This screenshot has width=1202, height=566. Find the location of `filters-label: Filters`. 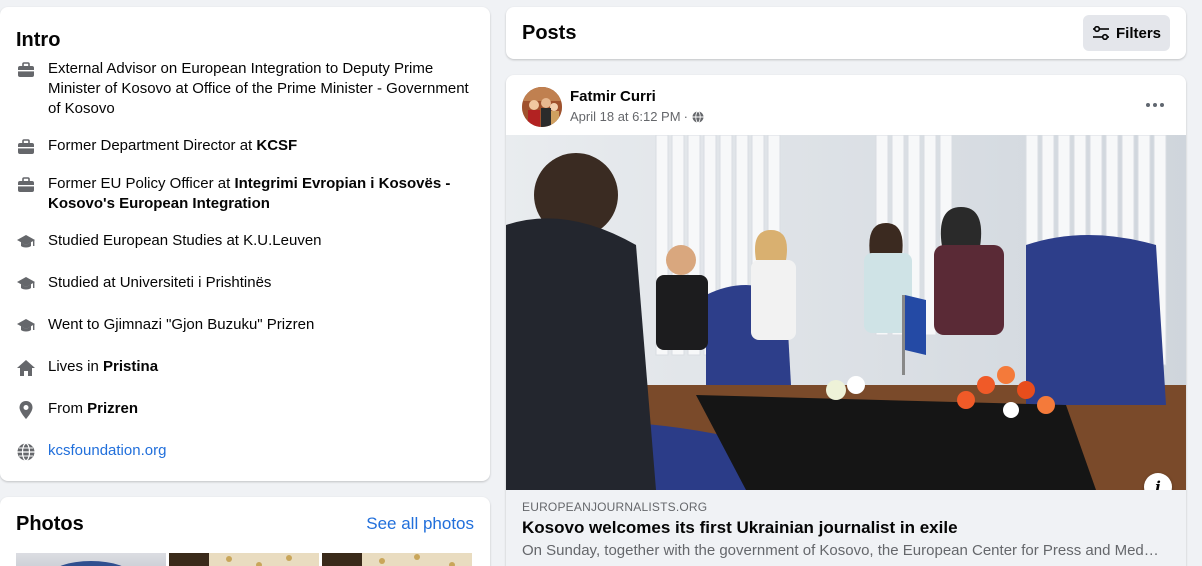

filters-label: Filters is located at coordinates (1138, 33).